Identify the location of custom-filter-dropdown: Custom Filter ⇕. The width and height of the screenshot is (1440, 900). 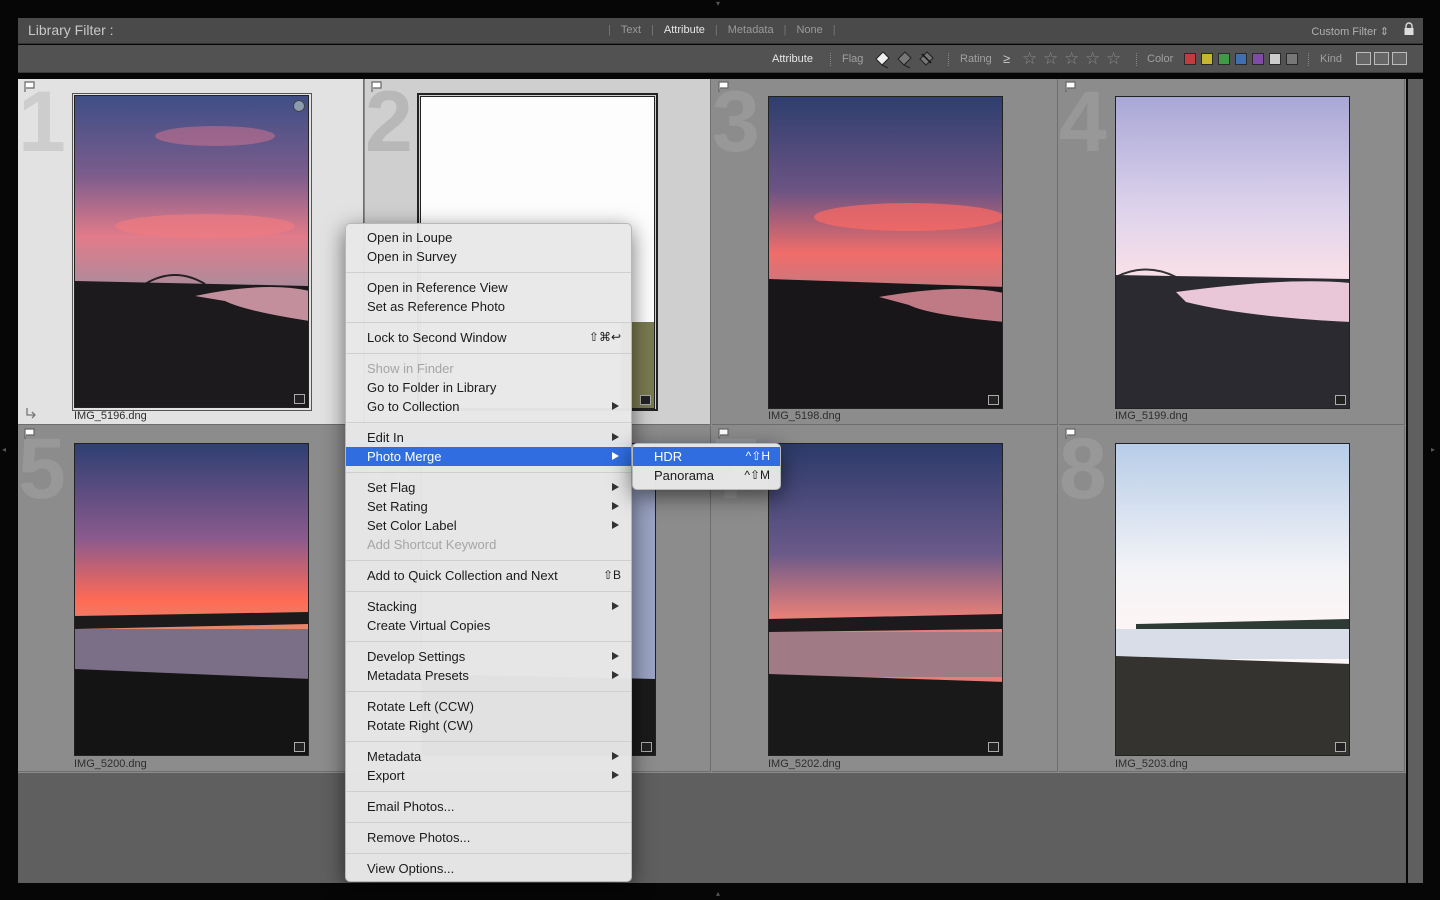
(1350, 31).